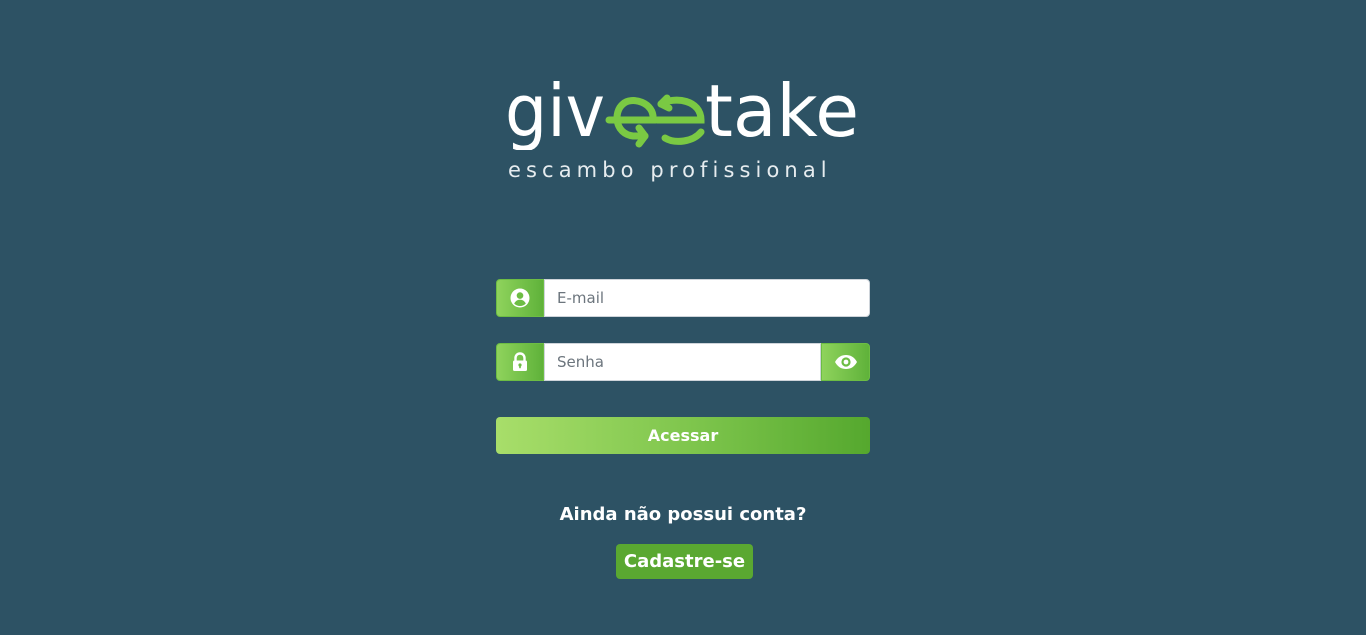 The width and height of the screenshot is (1366, 635). Describe the element at coordinates (670, 170) in the screenshot. I see `brand-tagline: escambo profissional` at that location.